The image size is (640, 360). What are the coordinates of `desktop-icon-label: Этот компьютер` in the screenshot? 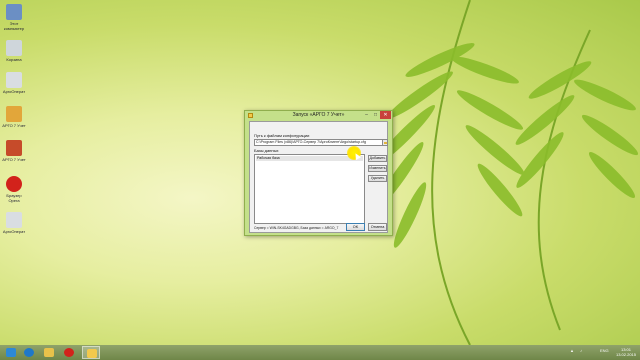 It's located at (14, 26).